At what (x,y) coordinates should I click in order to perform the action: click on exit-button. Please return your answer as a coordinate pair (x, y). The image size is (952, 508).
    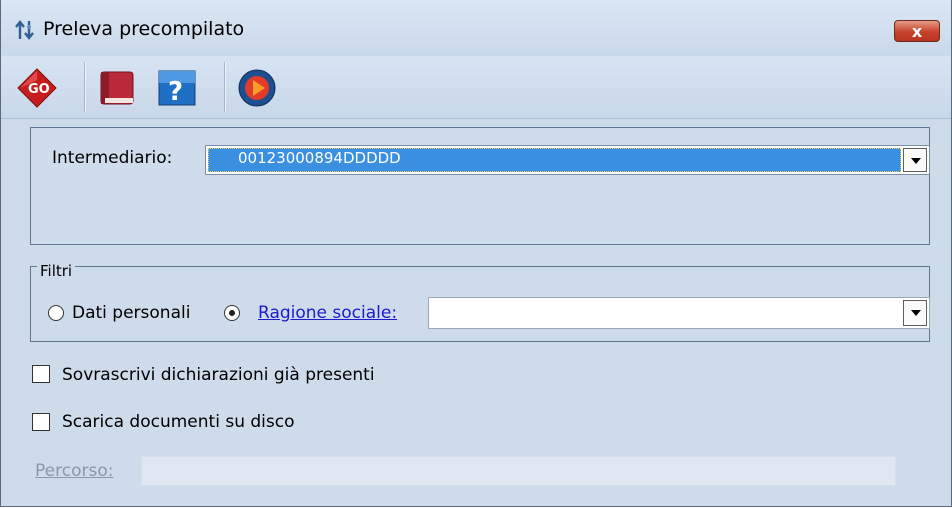
    Looking at the image, I should click on (257, 88).